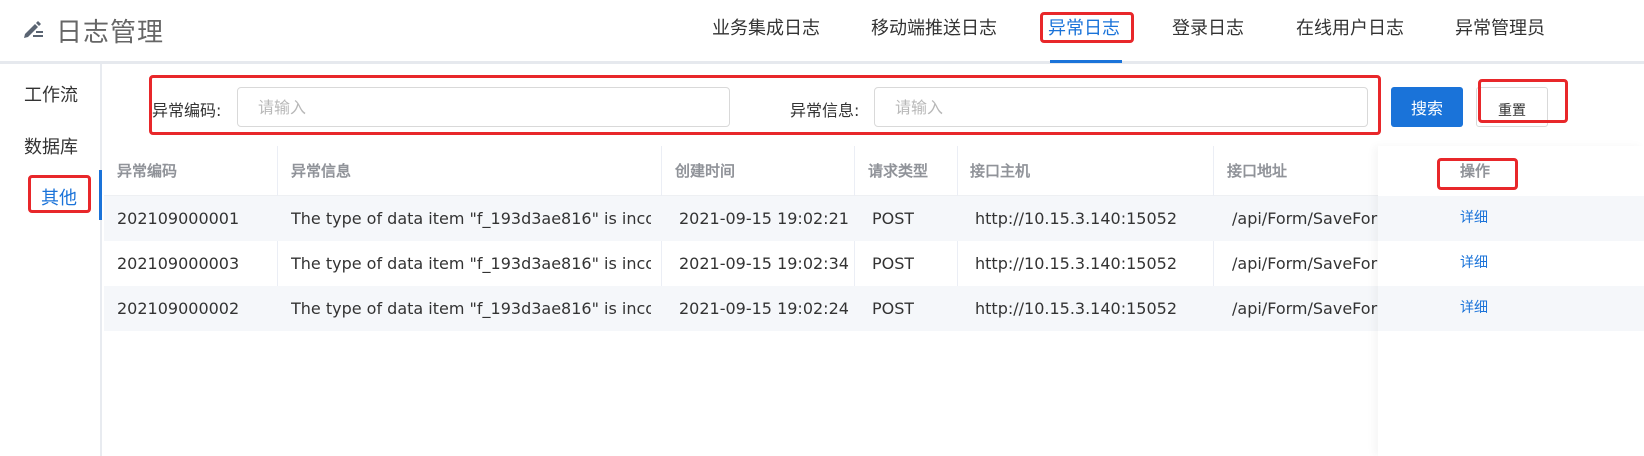  Describe the element at coordinates (1000, 171) in the screenshot. I see `column-header-host: 接口主机` at that location.